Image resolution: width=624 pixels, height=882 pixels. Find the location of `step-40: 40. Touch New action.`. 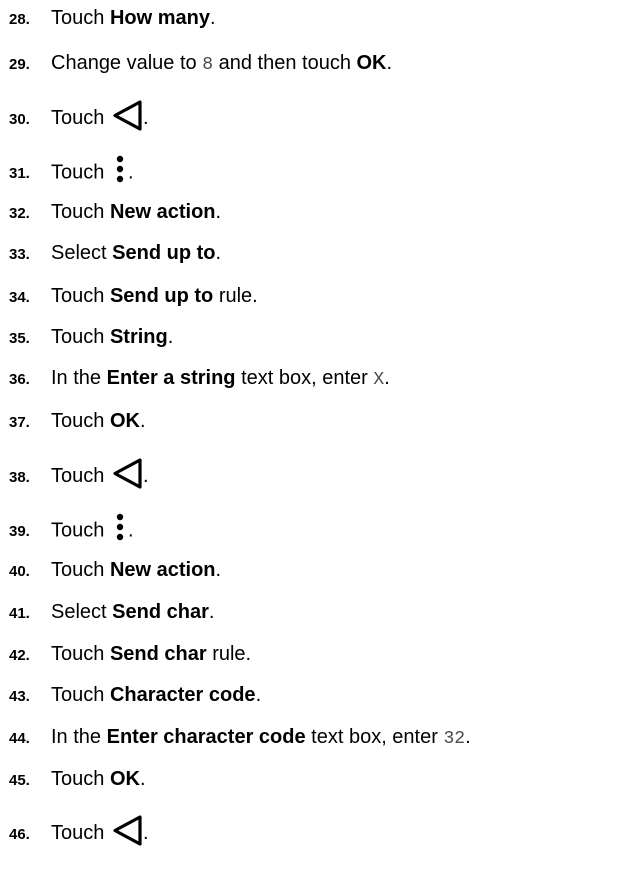

step-40: 40. Touch New action. is located at coordinates (115, 571).